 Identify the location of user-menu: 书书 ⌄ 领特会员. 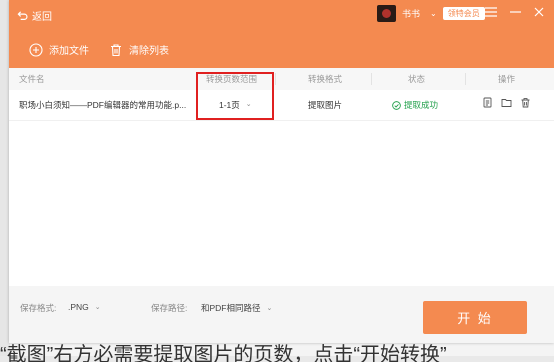
(431, 13).